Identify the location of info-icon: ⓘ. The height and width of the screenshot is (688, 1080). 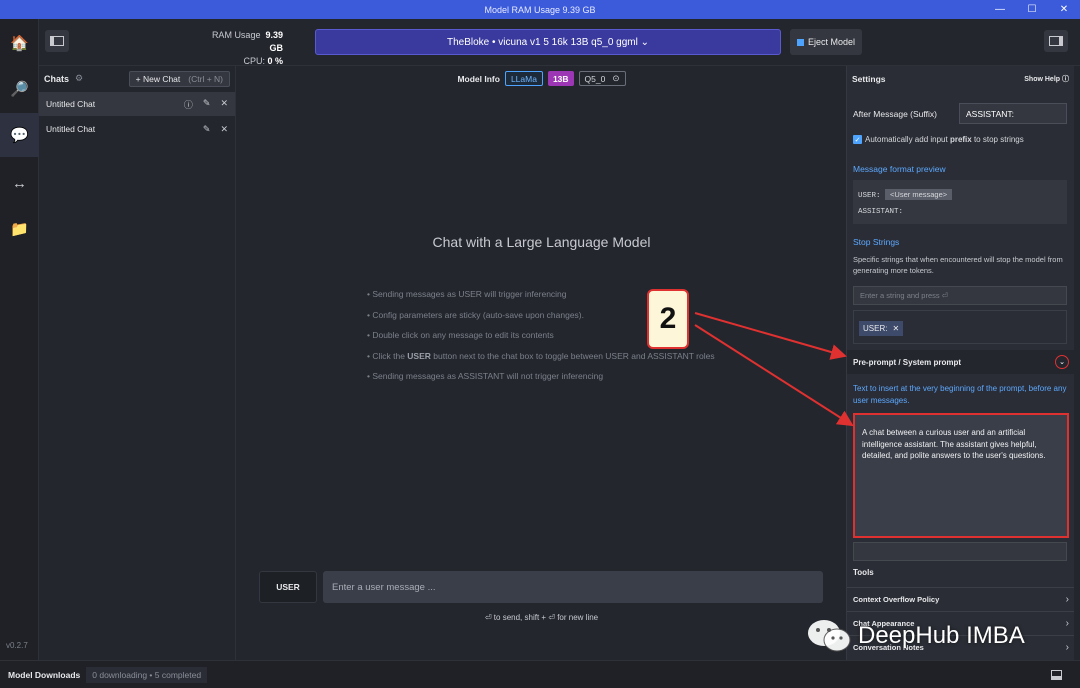
(188, 104).